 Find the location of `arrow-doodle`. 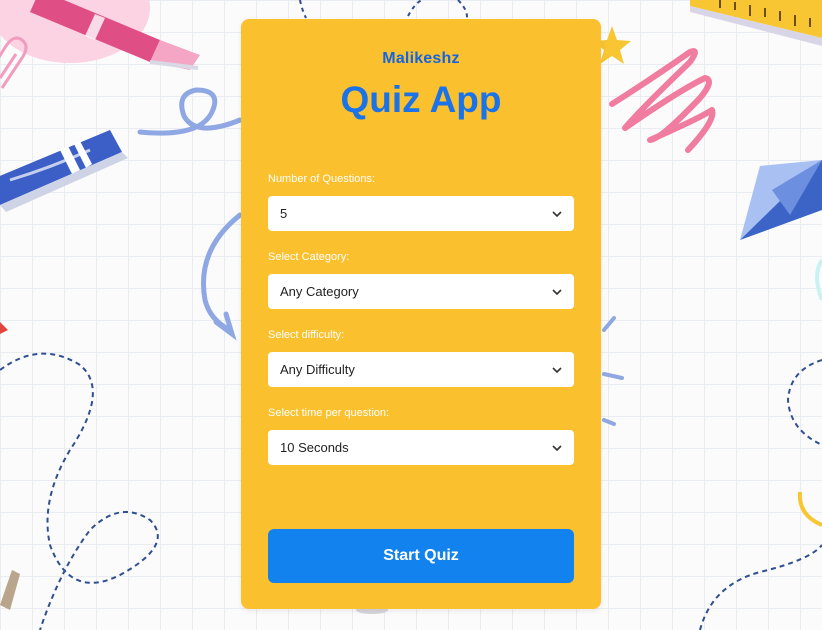

arrow-doodle is located at coordinates (221, 272).